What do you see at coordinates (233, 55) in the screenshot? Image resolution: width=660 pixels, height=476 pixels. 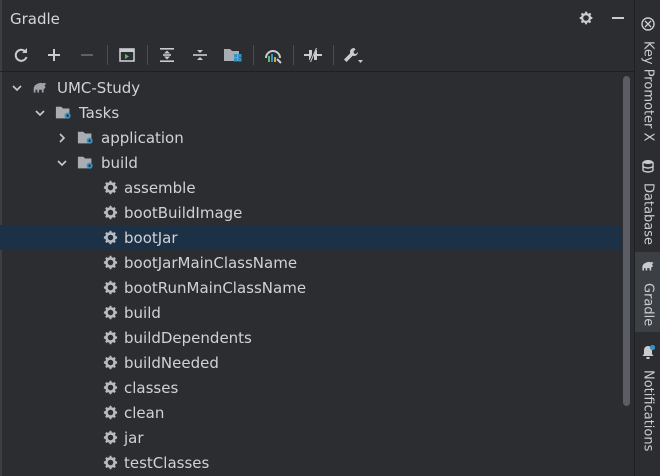 I see `group-modules-icon` at bounding box center [233, 55].